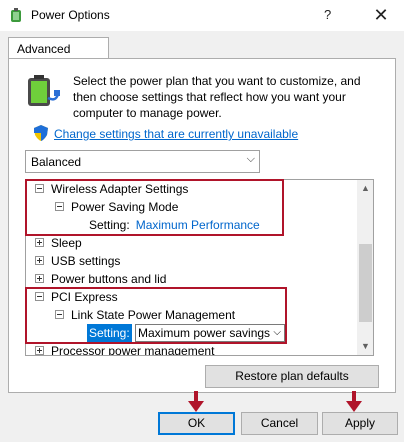 This screenshot has width=404, height=442. Describe the element at coordinates (204, 333) in the screenshot. I see `link-state-value: Maximum power savings` at that location.